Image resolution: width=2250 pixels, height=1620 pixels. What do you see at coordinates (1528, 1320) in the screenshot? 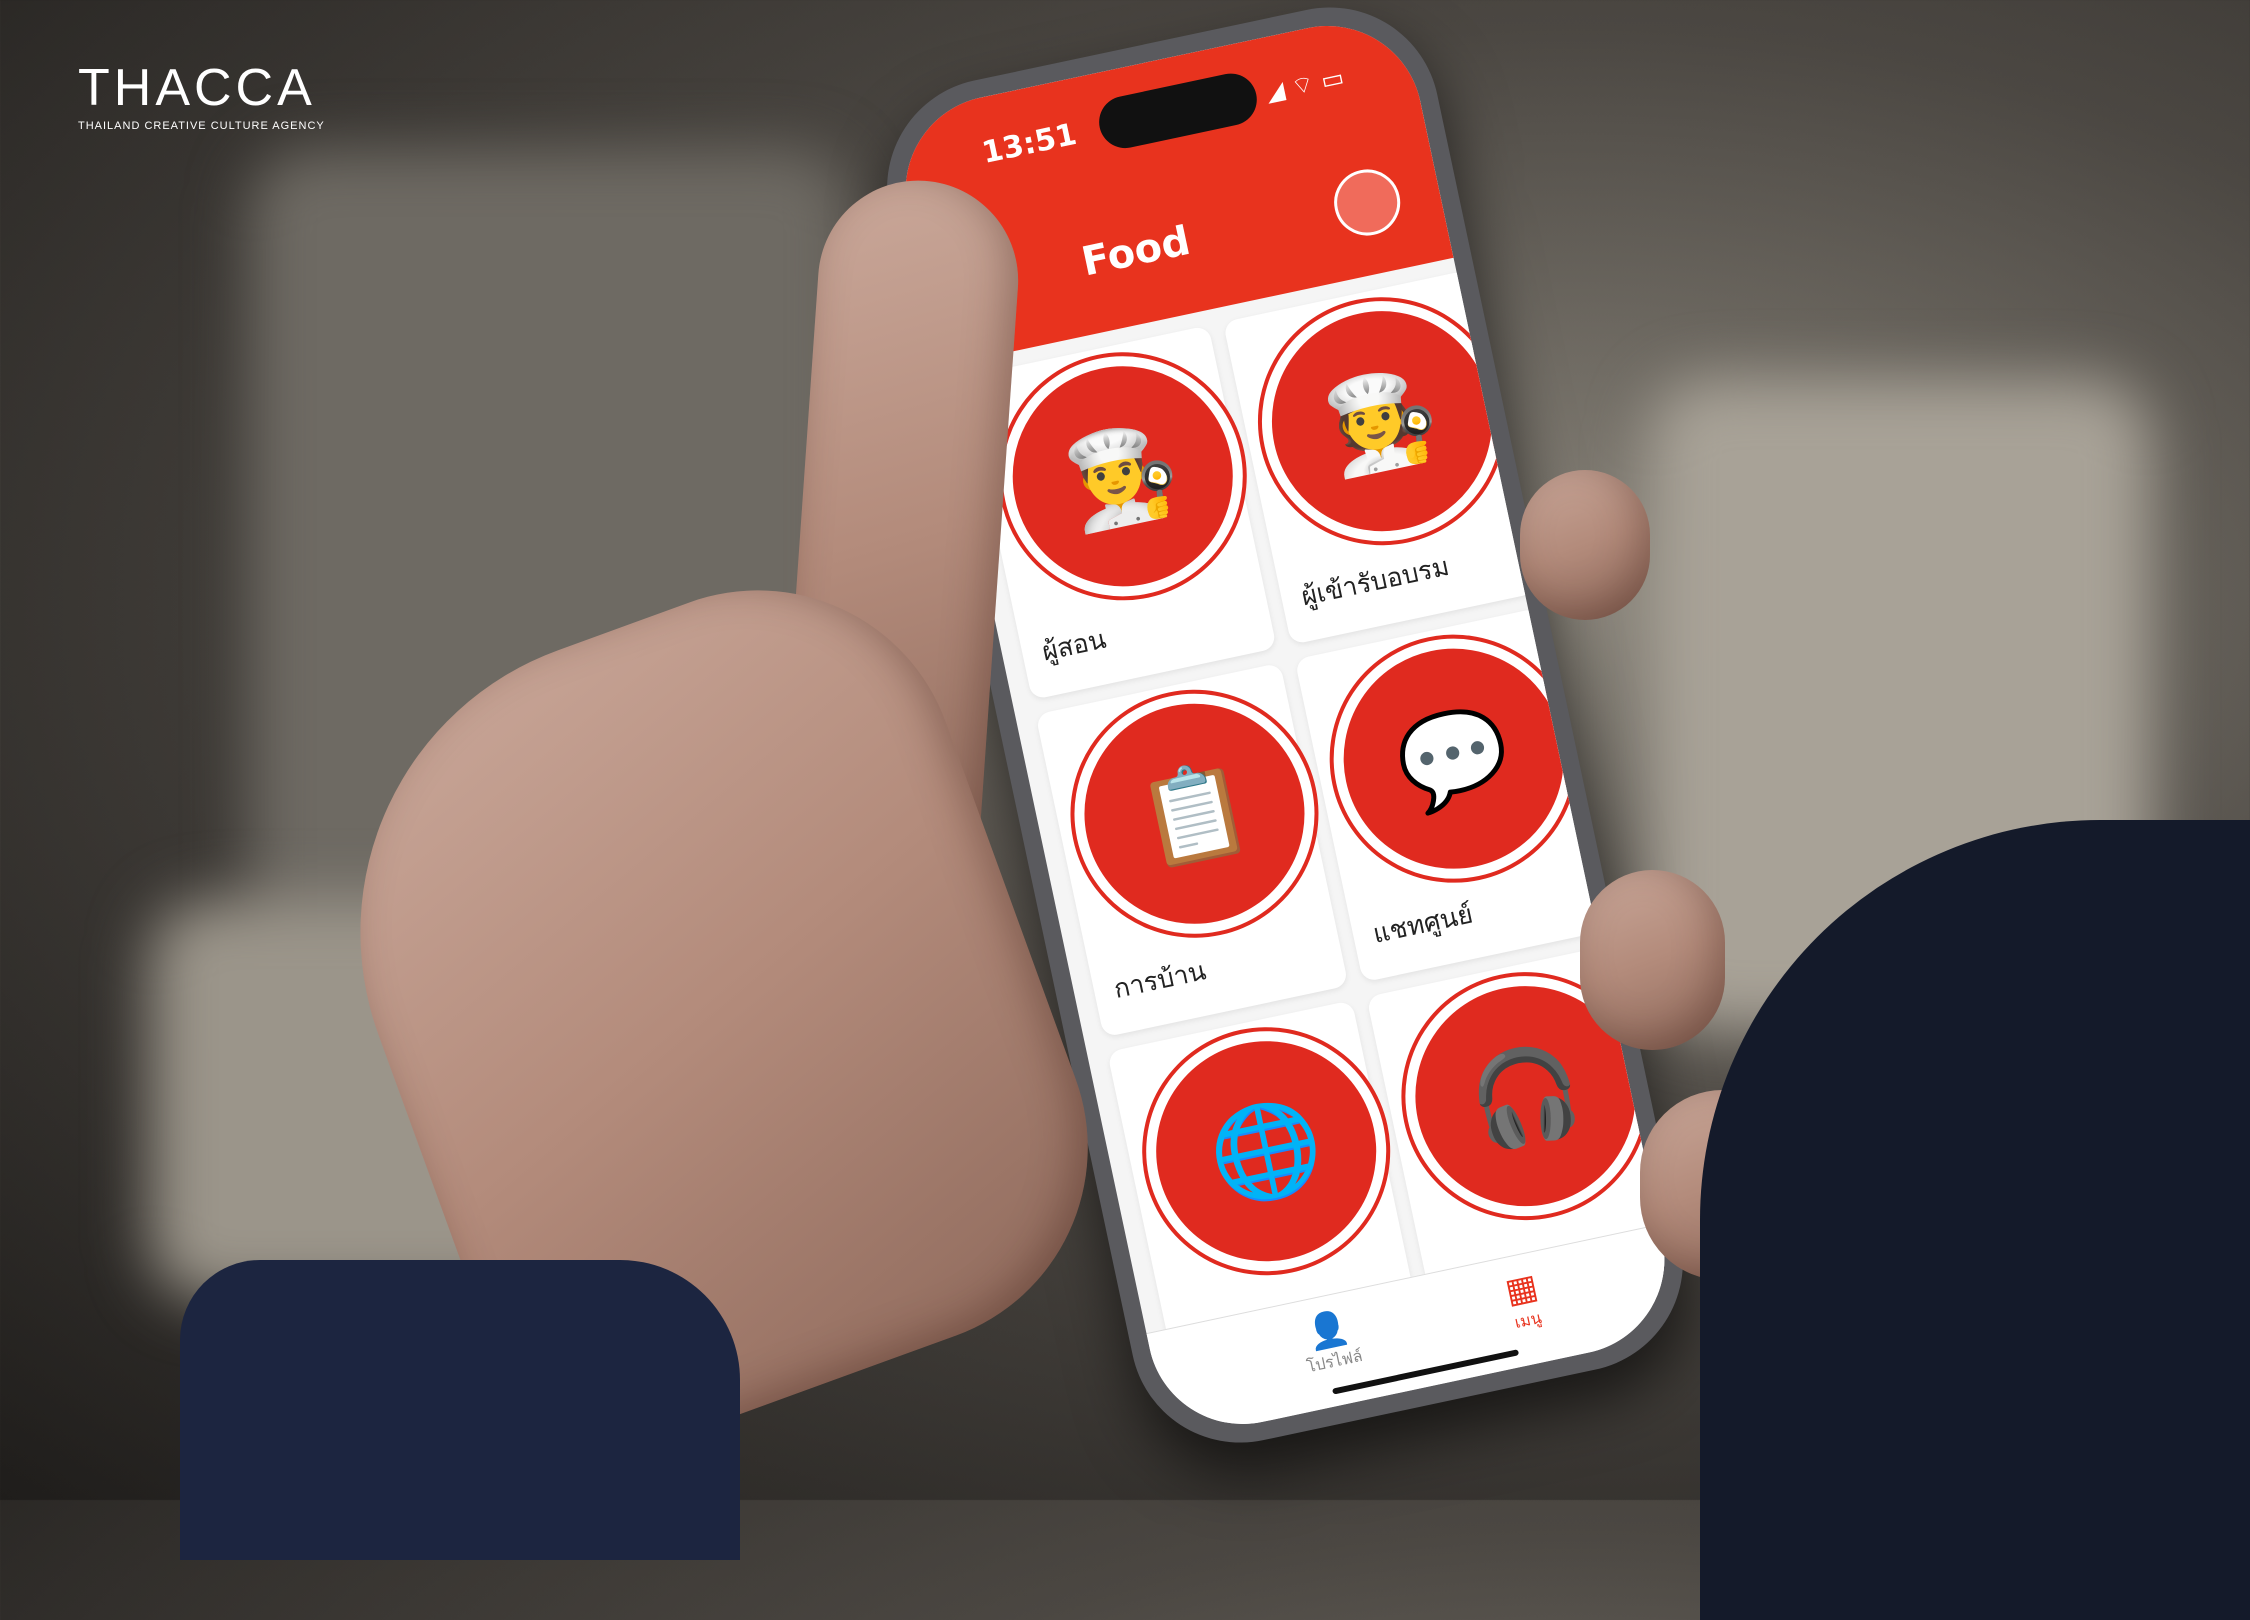
I see `tab-menu-label: เมนู` at bounding box center [1528, 1320].